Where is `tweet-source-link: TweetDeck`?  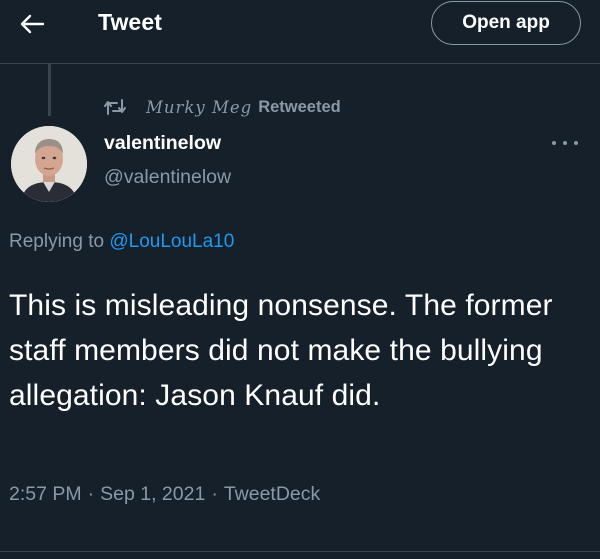 tweet-source-link: TweetDeck is located at coordinates (272, 494).